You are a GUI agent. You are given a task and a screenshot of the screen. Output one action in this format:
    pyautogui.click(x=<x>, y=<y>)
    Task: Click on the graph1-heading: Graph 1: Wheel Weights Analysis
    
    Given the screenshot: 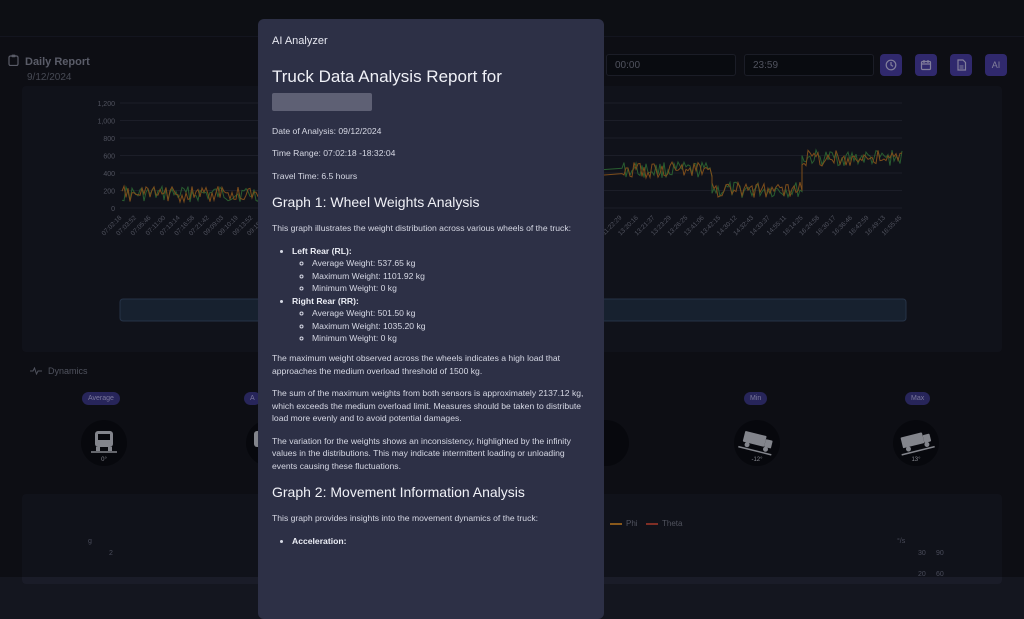 What is the action you would take?
    pyautogui.click(x=376, y=202)
    